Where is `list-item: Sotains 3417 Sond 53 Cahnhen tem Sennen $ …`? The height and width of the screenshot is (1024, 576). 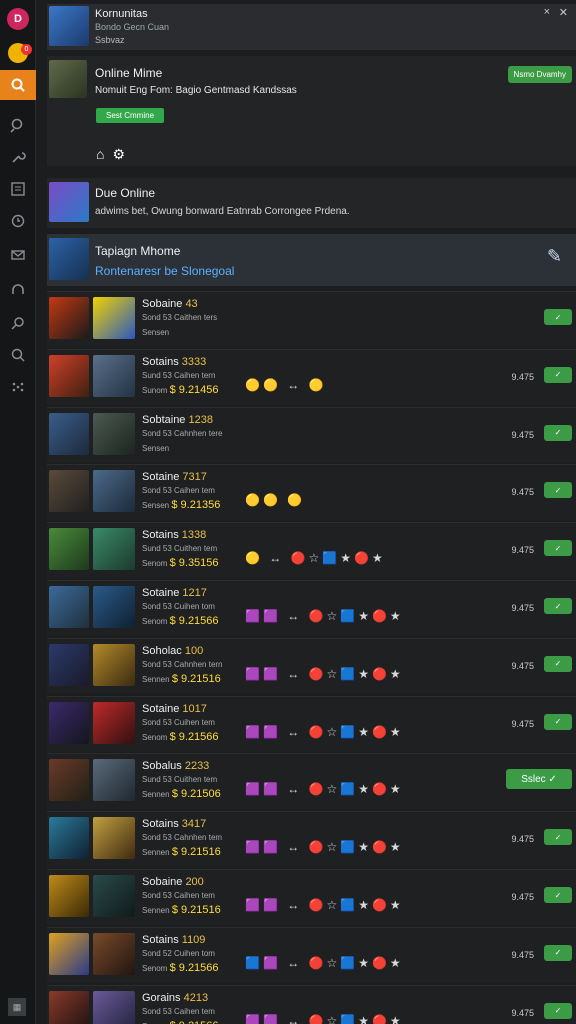 list-item: Sotains 3417 Sond 53 Cahnhen tem Sennen $ … is located at coordinates (311, 839).